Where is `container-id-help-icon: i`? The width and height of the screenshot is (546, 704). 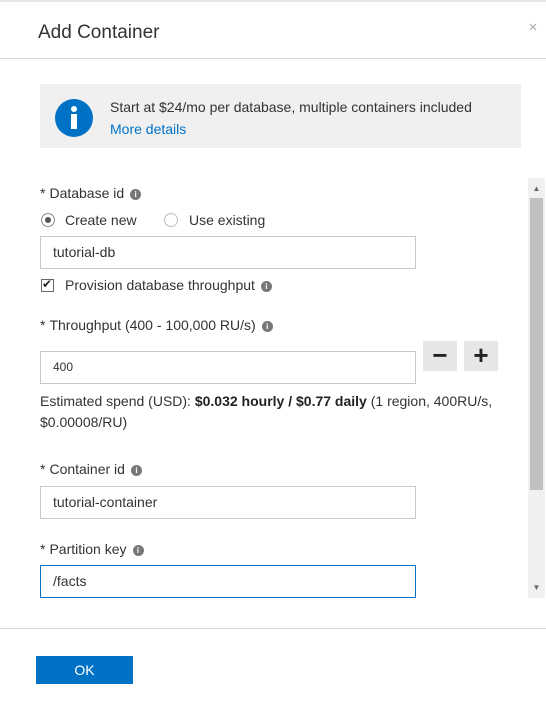
container-id-help-icon: i is located at coordinates (136, 470).